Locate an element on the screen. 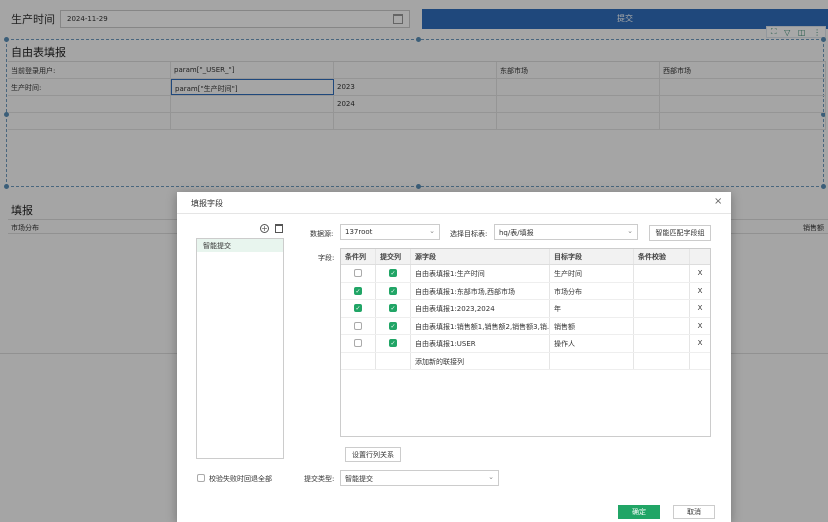  table-row: ✓ ✓ 自由表填报1:东部市场,西部市场 市场分布 X is located at coordinates (525, 291).